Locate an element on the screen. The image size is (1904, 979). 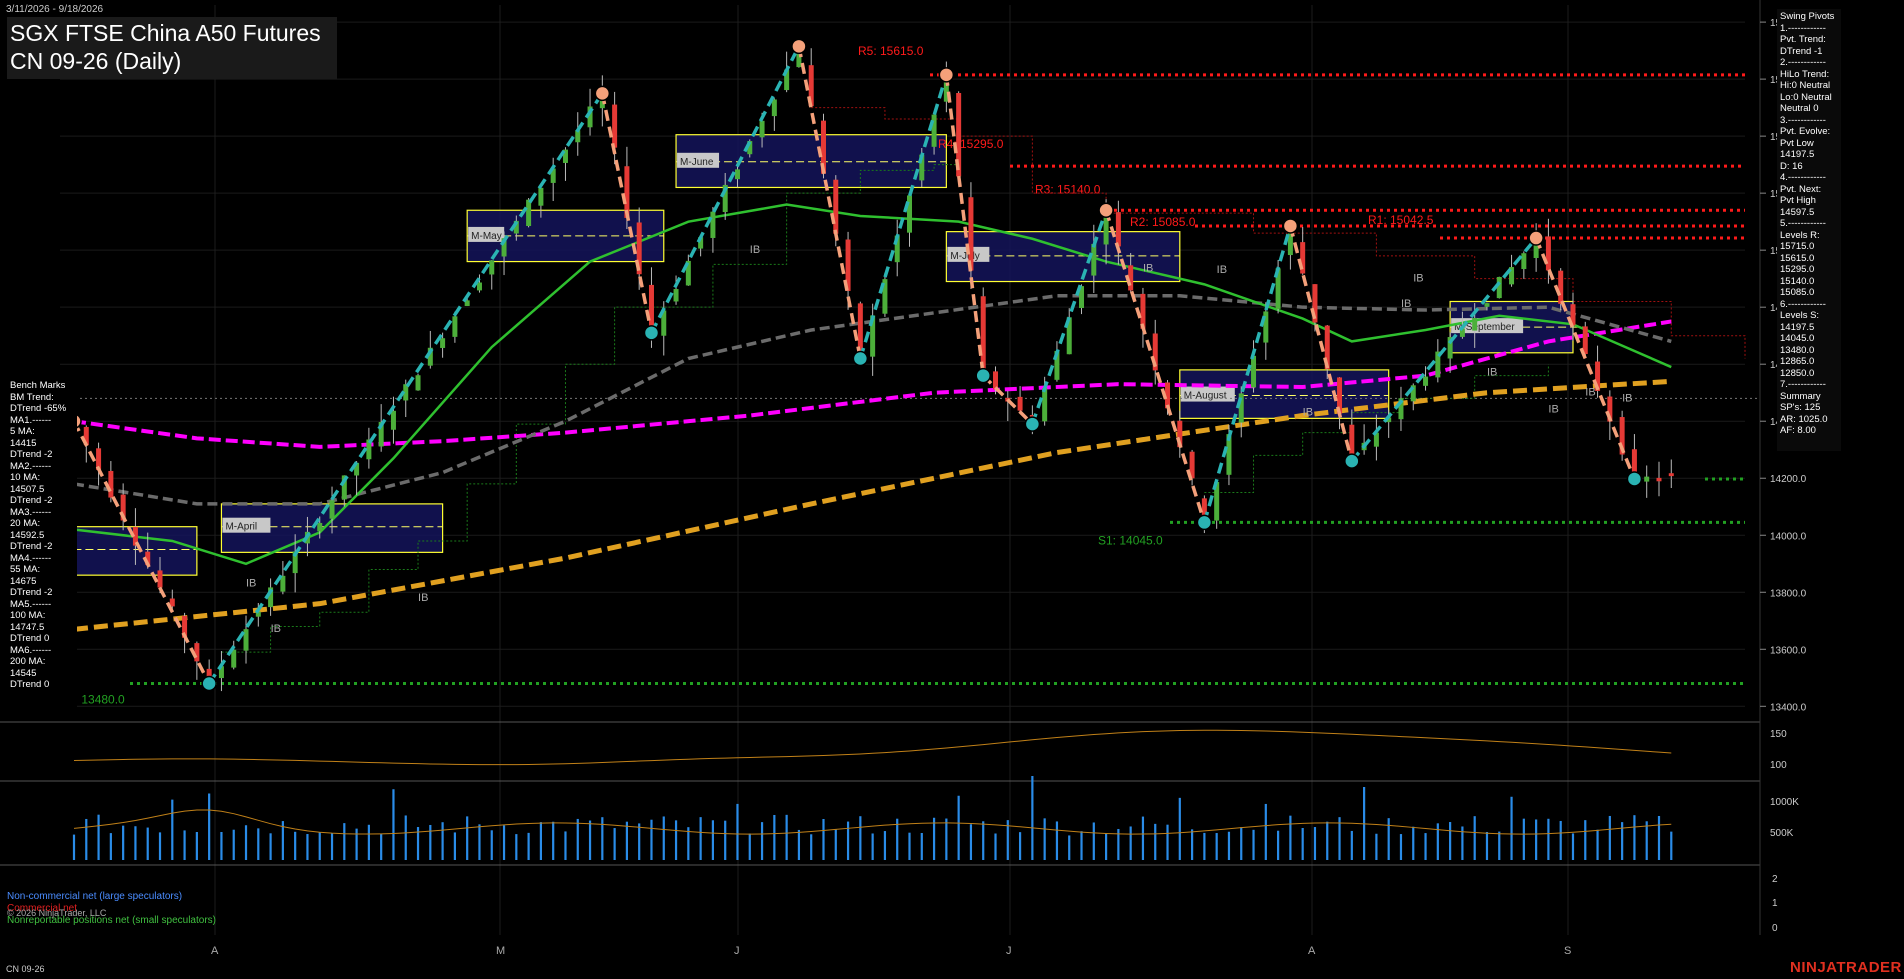
panel-line: Pvt High is located at coordinates (1798, 200).